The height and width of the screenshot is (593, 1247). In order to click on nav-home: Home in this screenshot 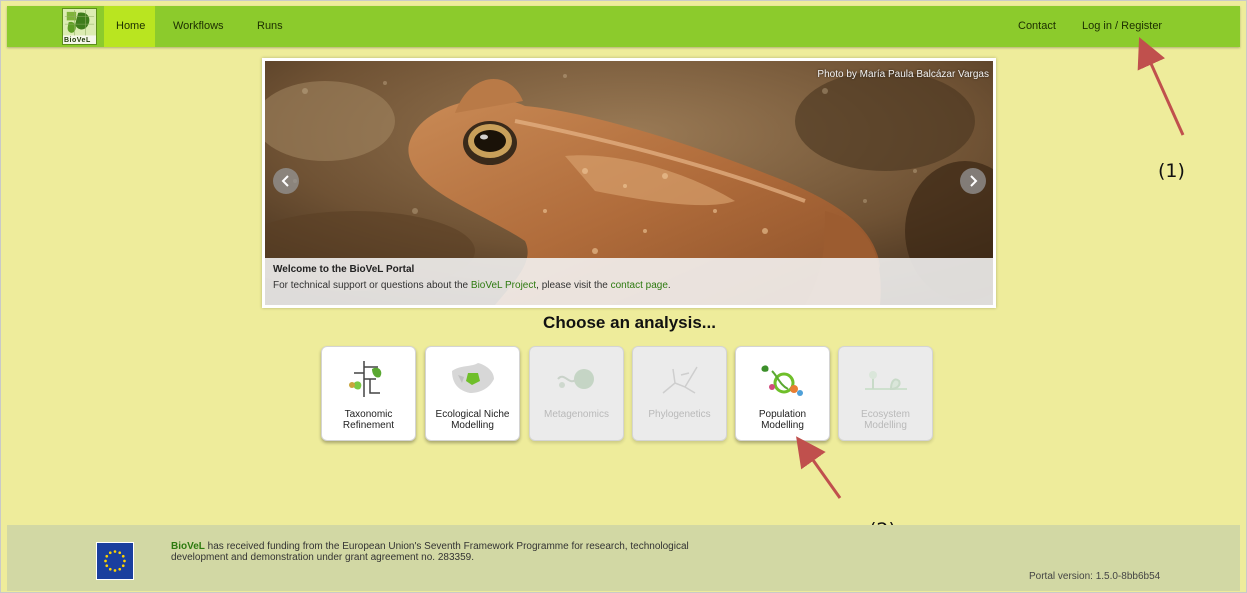, I will do `click(129, 26)`.